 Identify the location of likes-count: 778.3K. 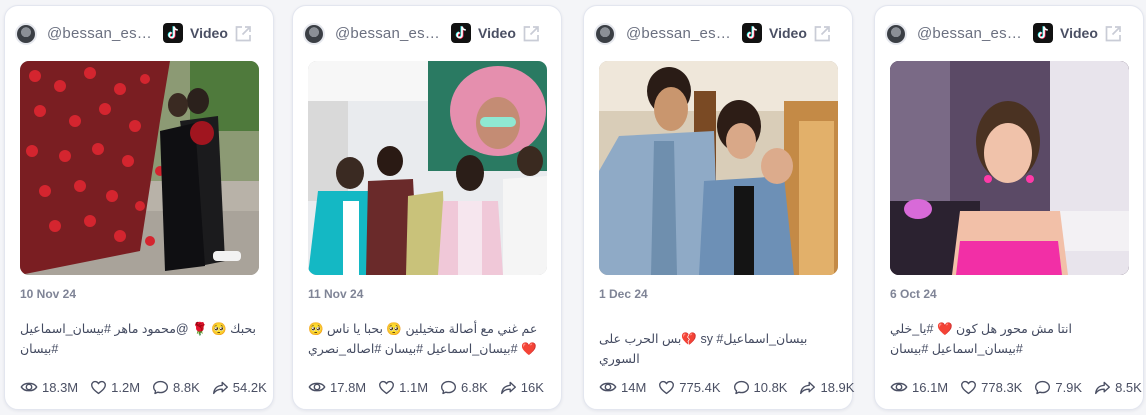
(1002, 387).